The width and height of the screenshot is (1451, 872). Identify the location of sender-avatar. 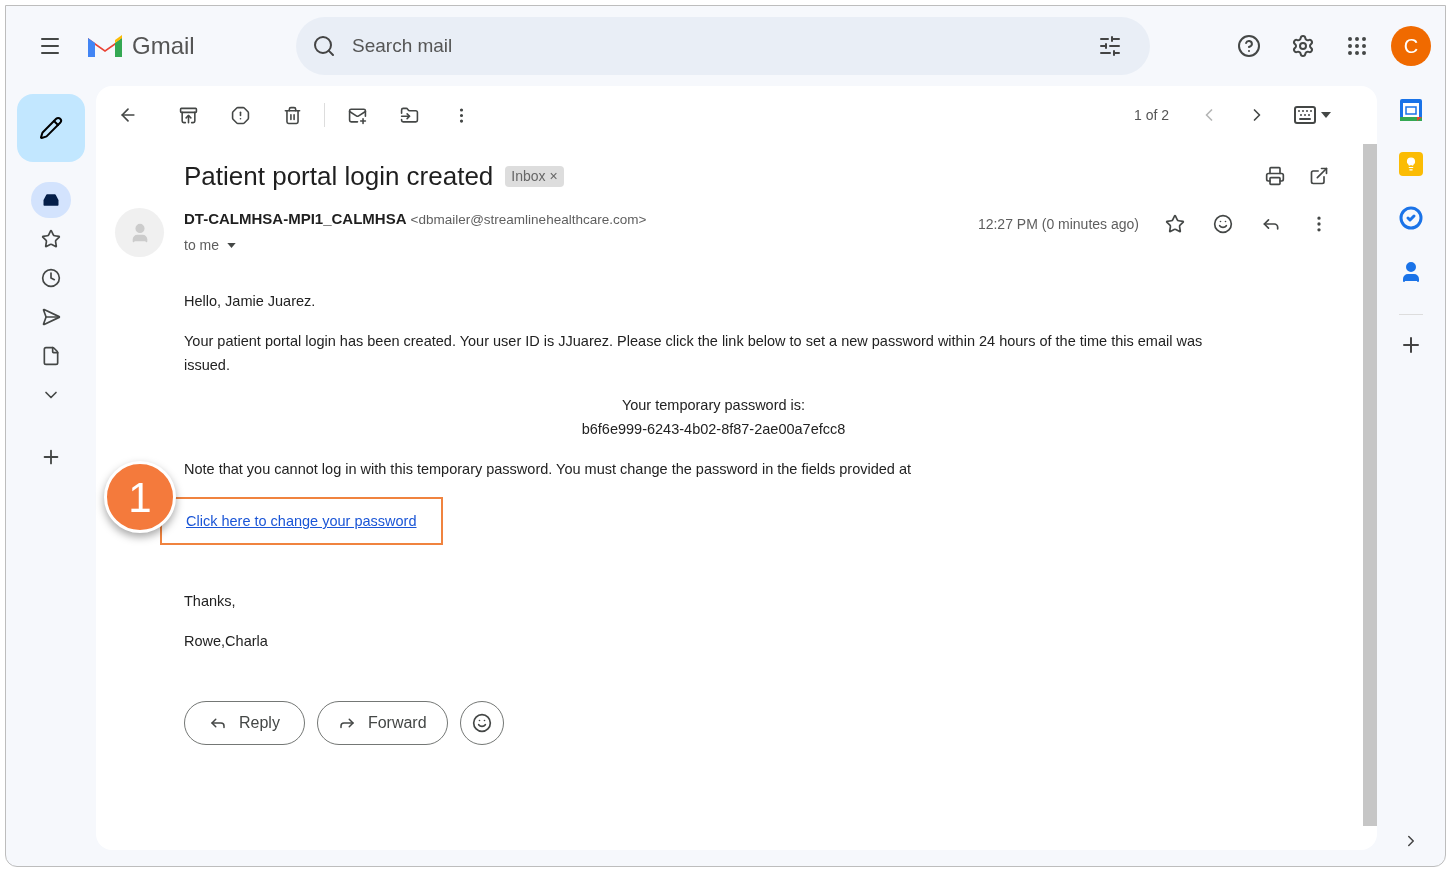
(139, 232).